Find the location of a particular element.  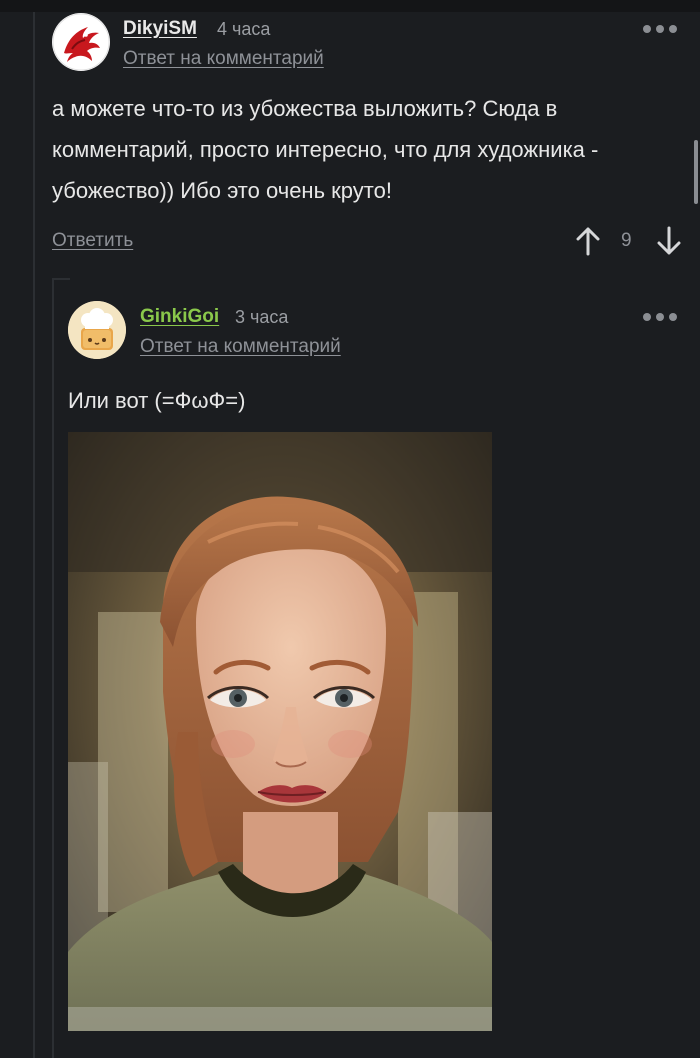

answer-button: Ответить is located at coordinates (92, 241).